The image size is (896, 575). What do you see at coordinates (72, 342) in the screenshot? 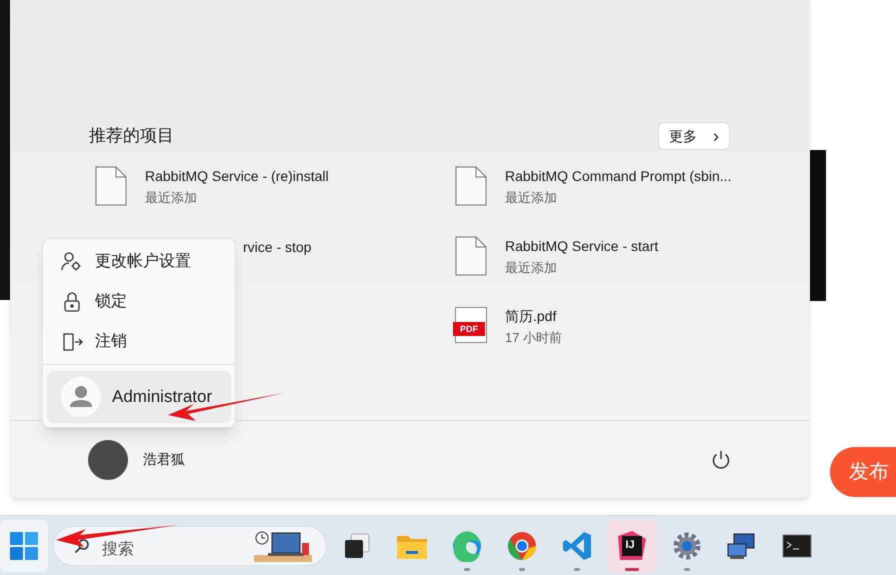
I see `sign-out-icon` at bounding box center [72, 342].